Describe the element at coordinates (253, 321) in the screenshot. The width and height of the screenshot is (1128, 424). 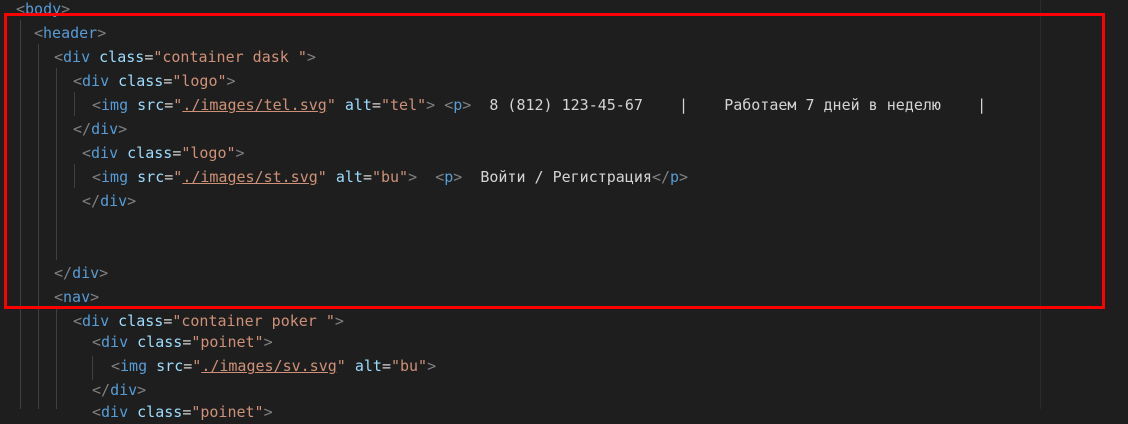
I see `attribute-value: "container poker "` at that location.